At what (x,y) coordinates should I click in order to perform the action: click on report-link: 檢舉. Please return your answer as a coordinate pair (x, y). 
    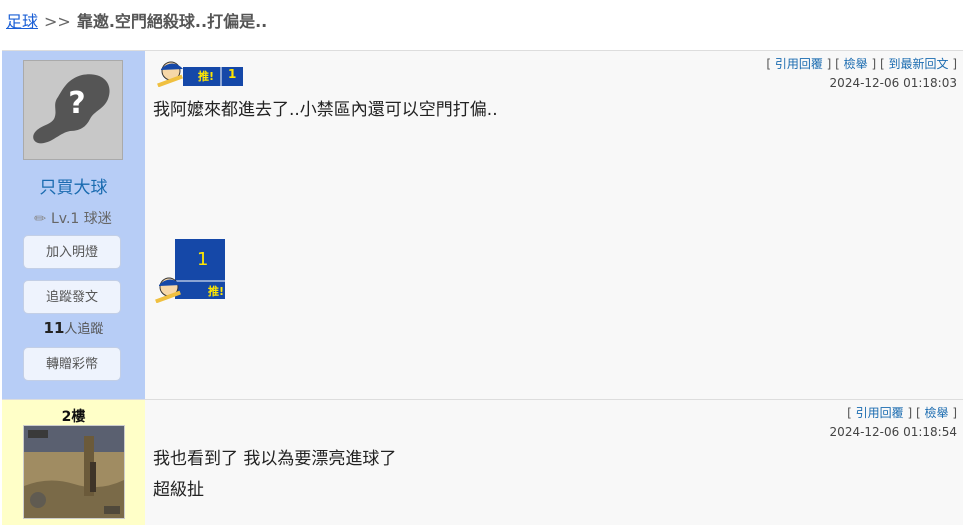
    Looking at the image, I should click on (856, 64).